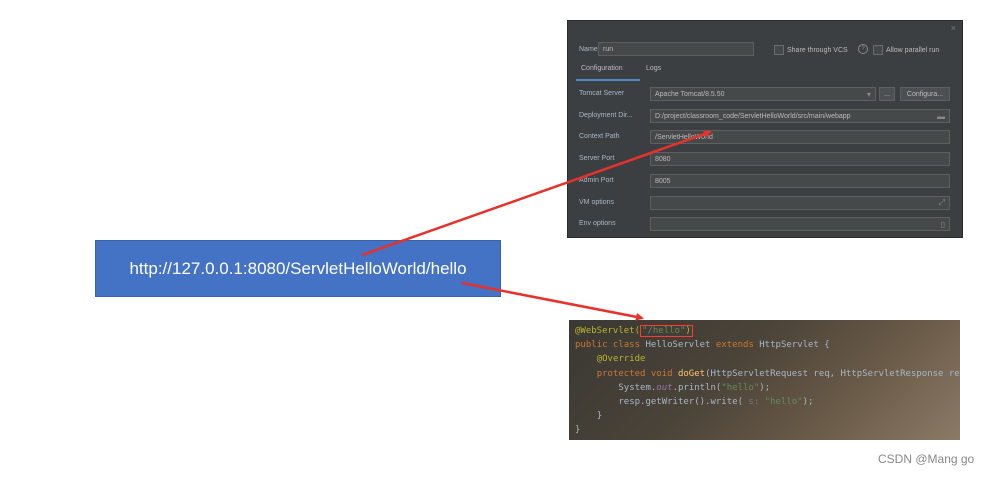  I want to click on arrow-to-hello-mapping, so click(552, 301).